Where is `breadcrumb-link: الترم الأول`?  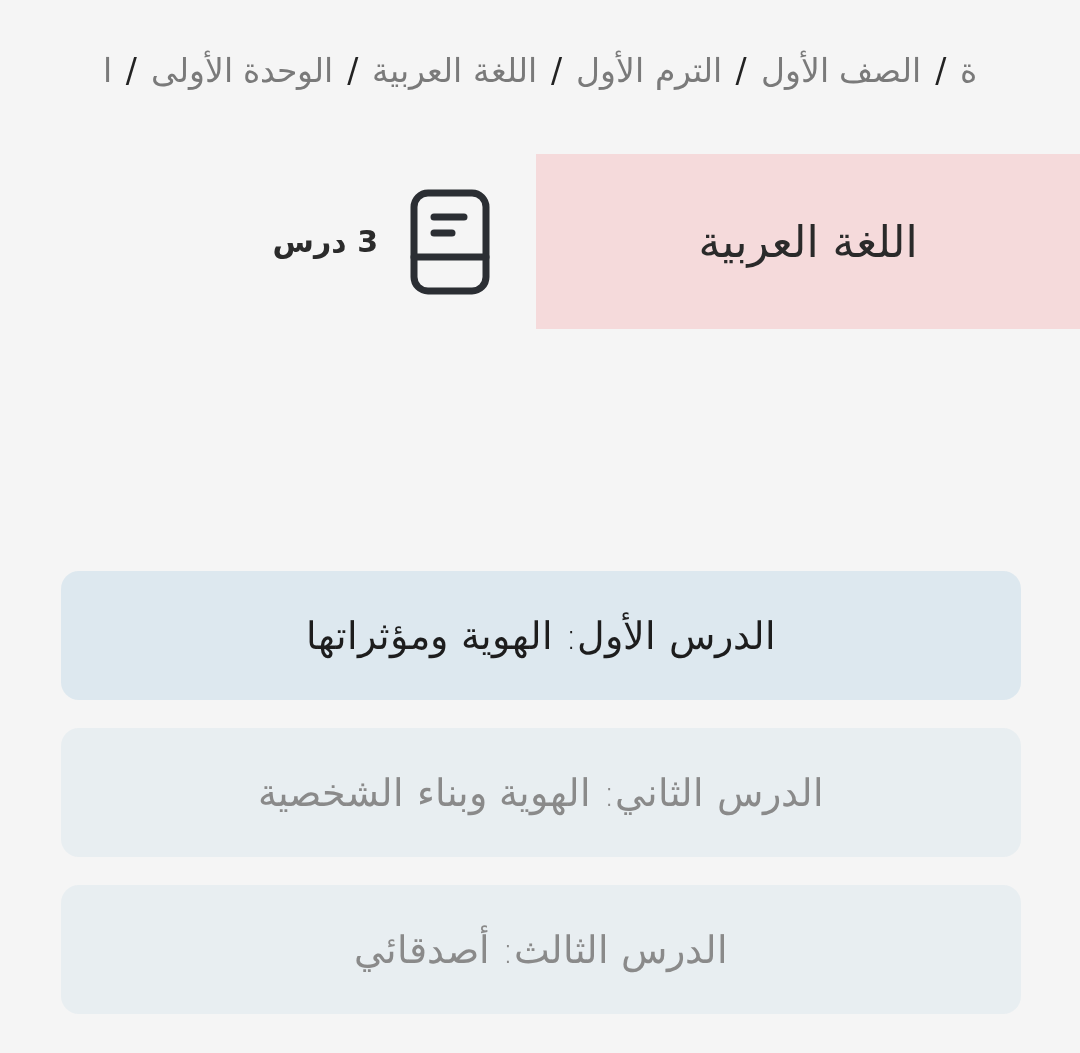
breadcrumb-link: الترم الأول is located at coordinates (649, 70).